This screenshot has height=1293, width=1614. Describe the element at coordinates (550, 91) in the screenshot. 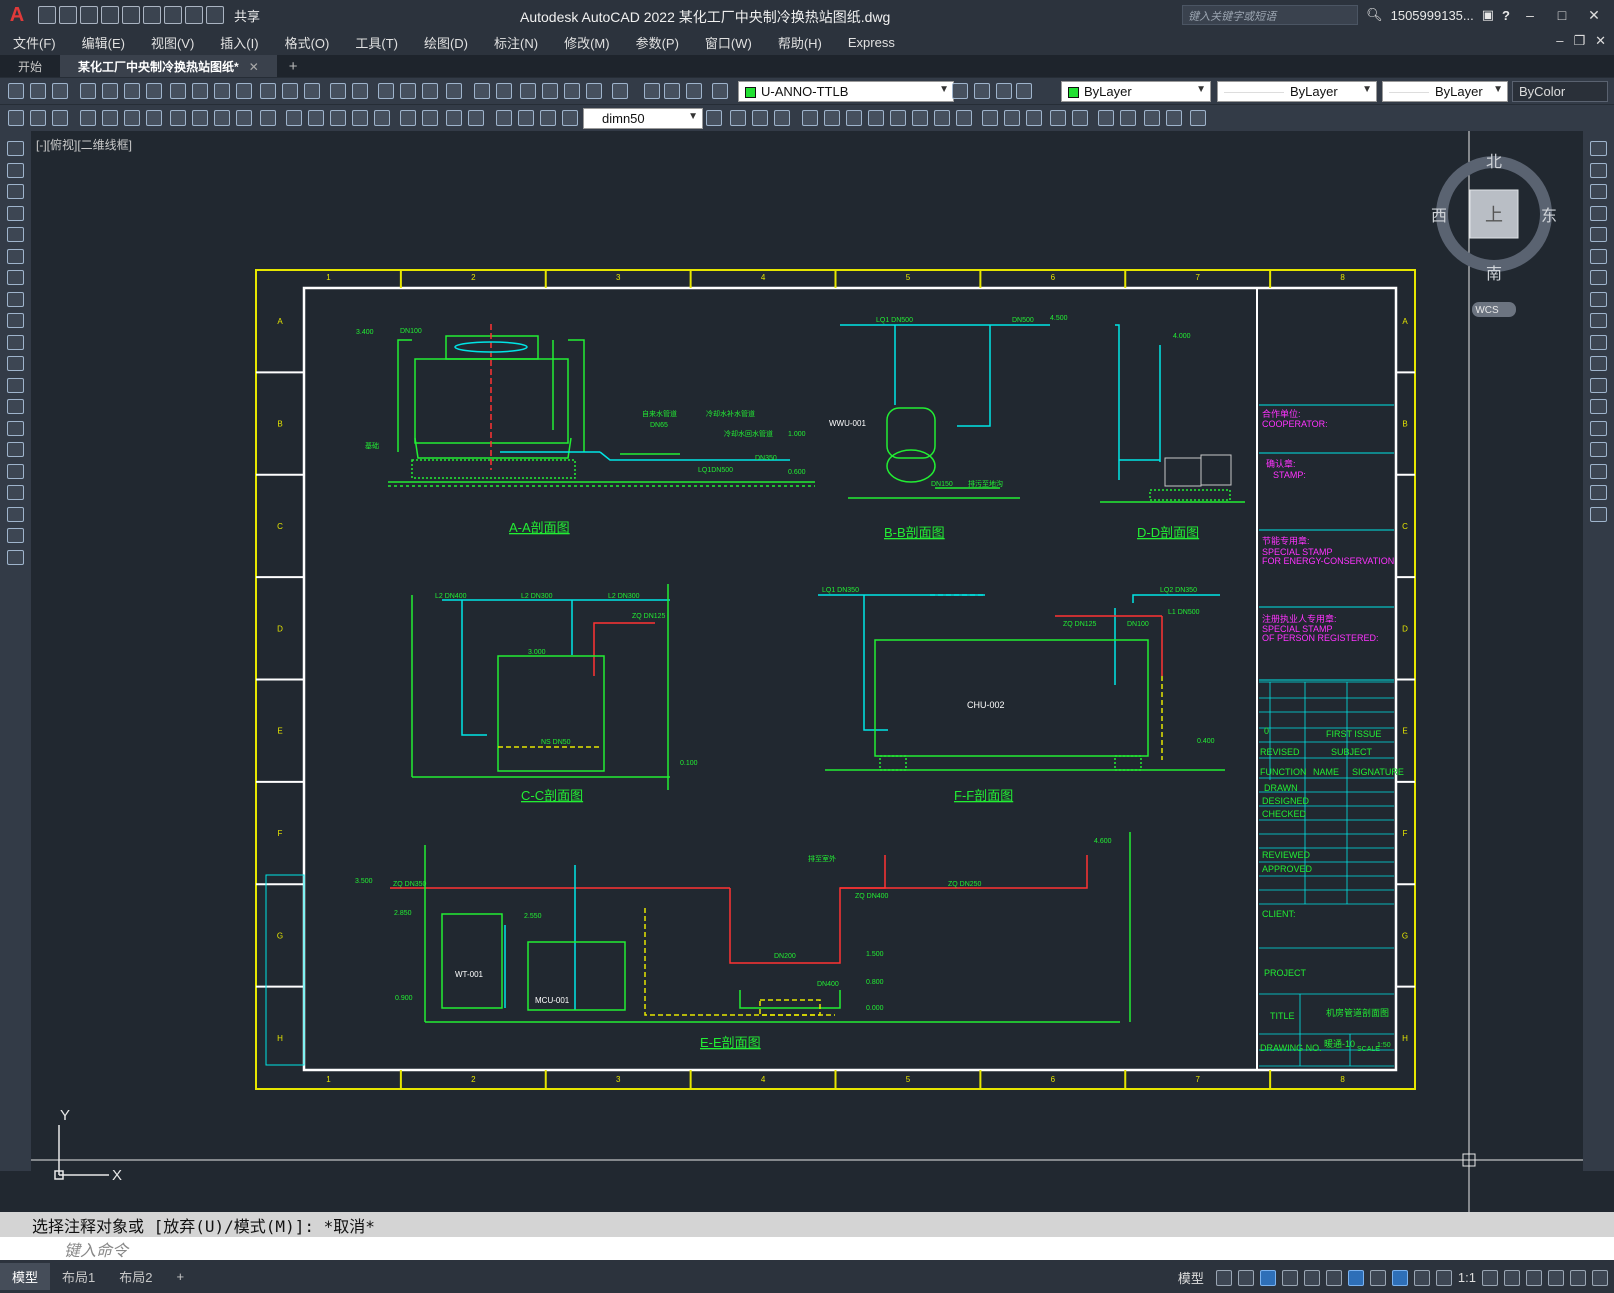

I see `standard-tool-24-icon` at that location.